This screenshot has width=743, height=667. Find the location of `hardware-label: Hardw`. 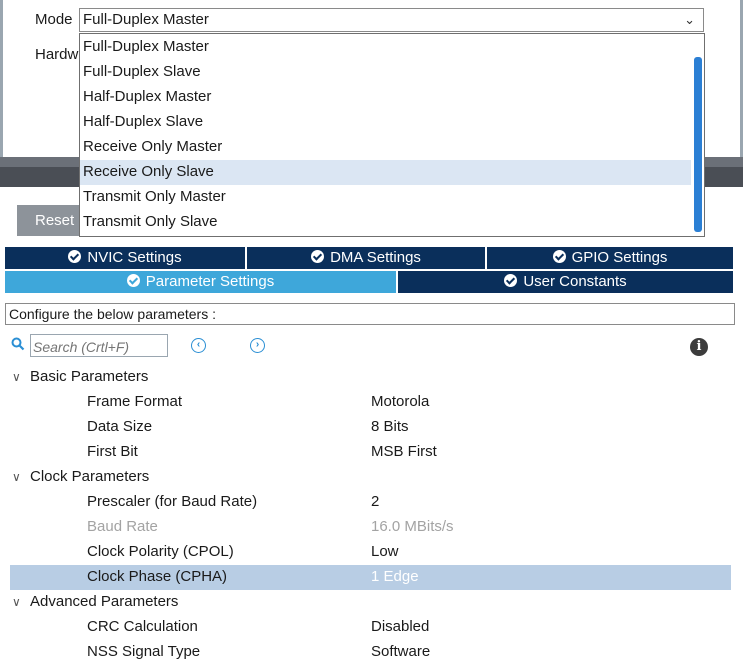

hardware-label: Hardw is located at coordinates (57, 54).